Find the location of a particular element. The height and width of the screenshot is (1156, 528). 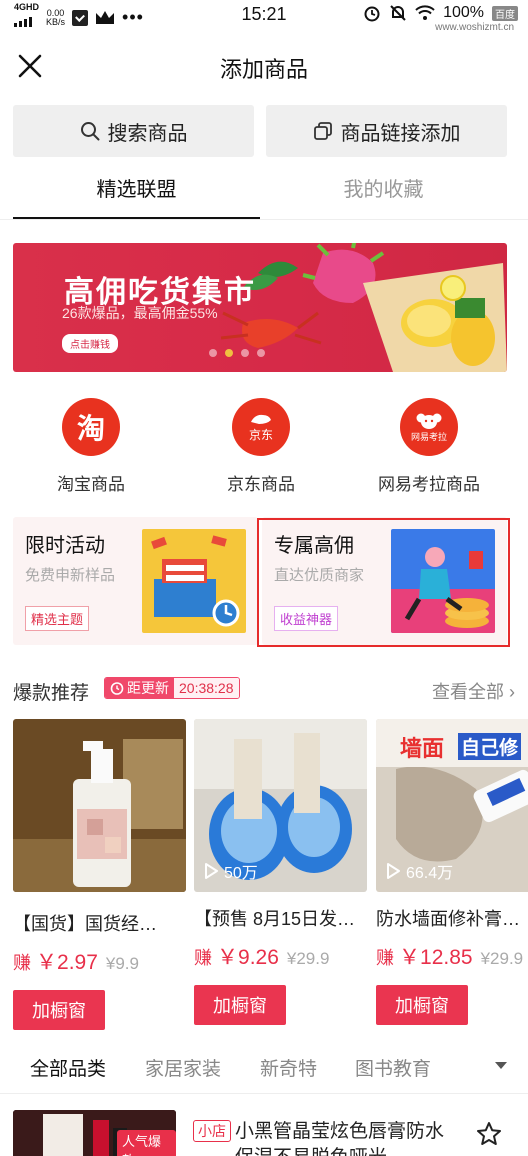

countdown-time: 20:38:28 is located at coordinates (206, 688).